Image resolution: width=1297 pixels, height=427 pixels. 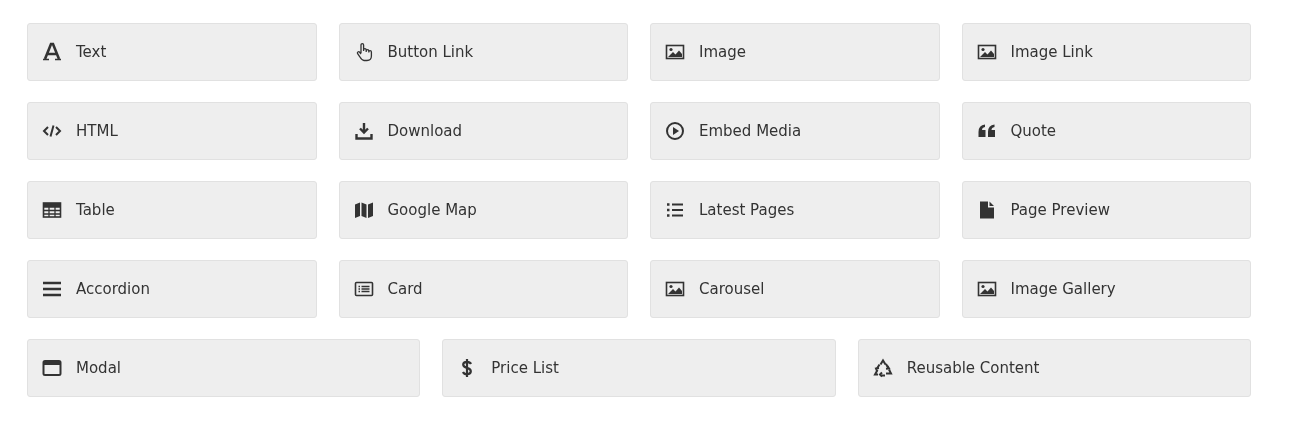 I want to click on block-button: Image, so click(x=795, y=52).